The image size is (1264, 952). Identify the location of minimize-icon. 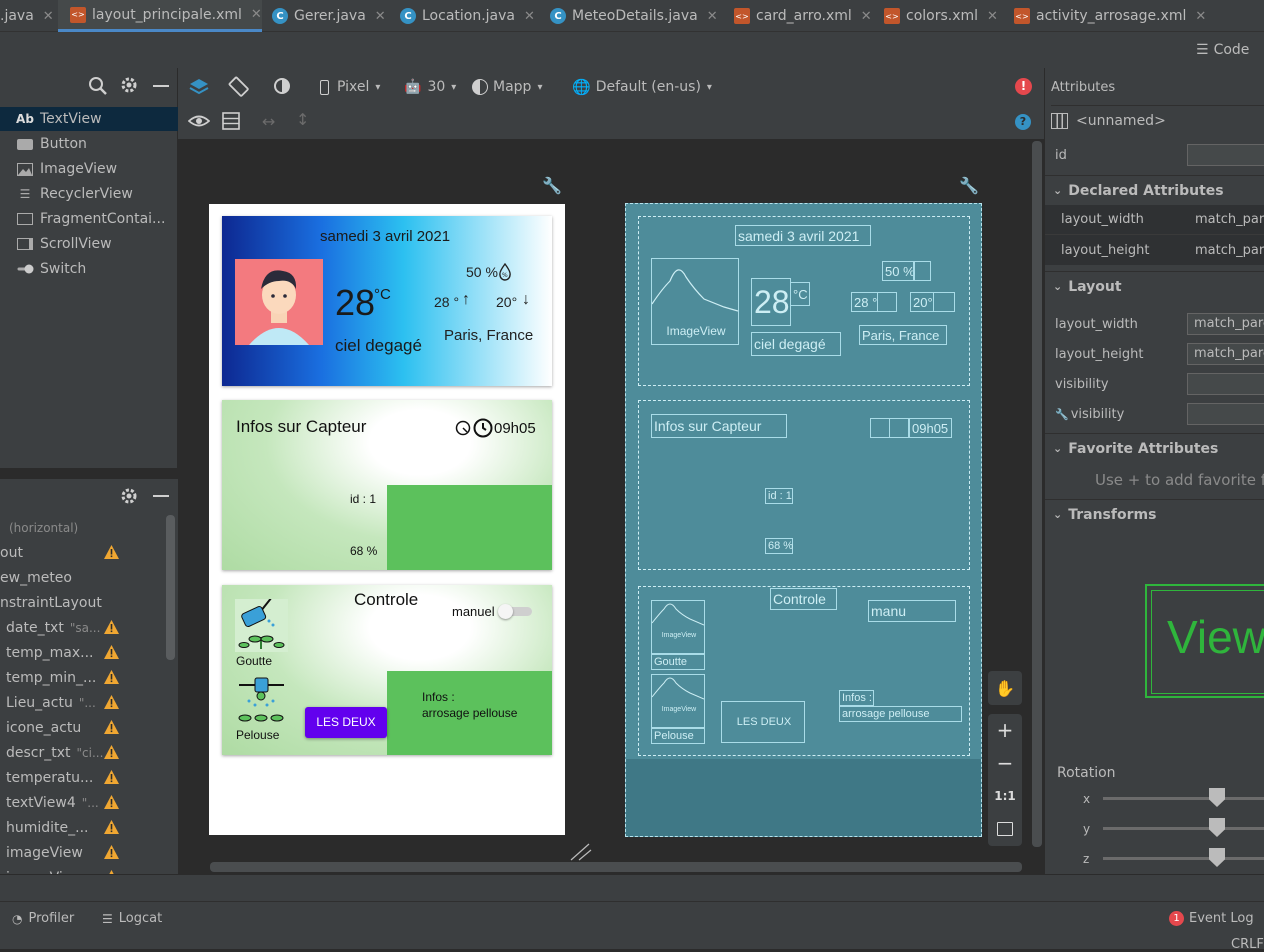
(161, 496).